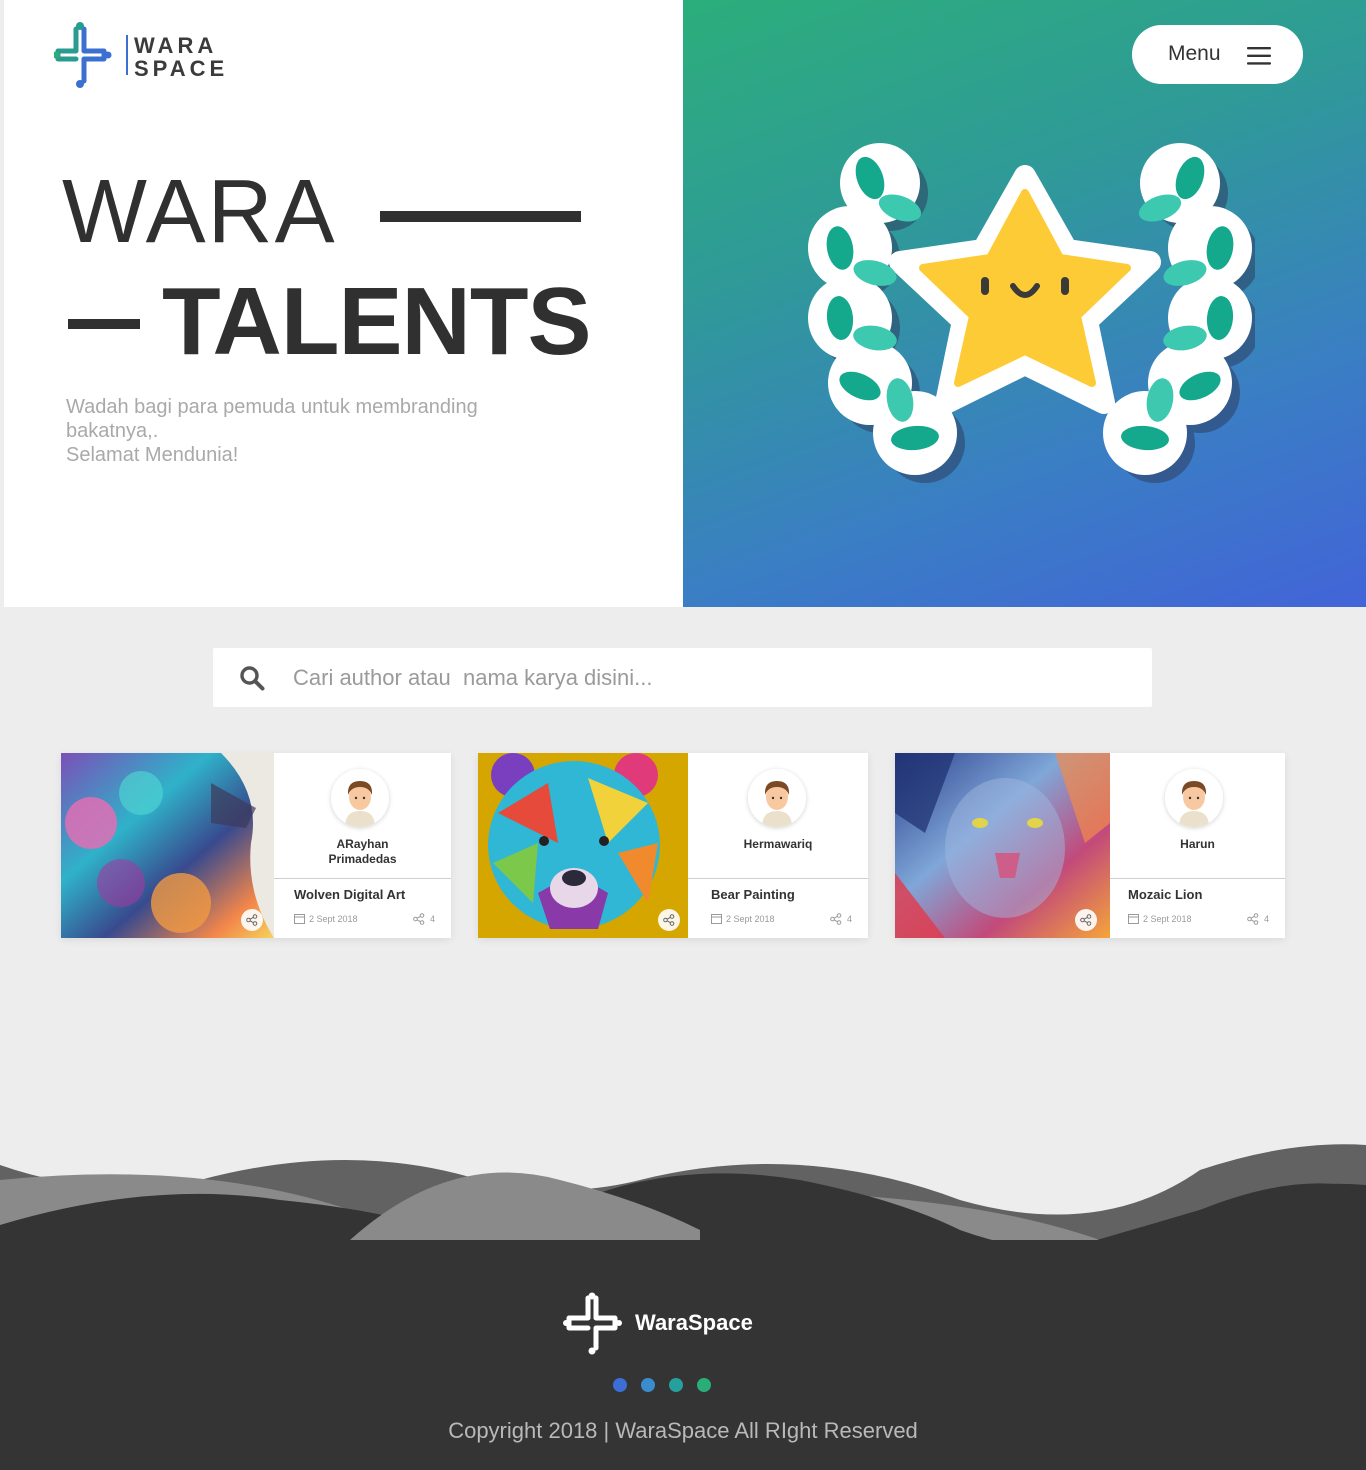 This screenshot has width=1366, height=1470. I want to click on hero-dash-right, so click(480, 216).